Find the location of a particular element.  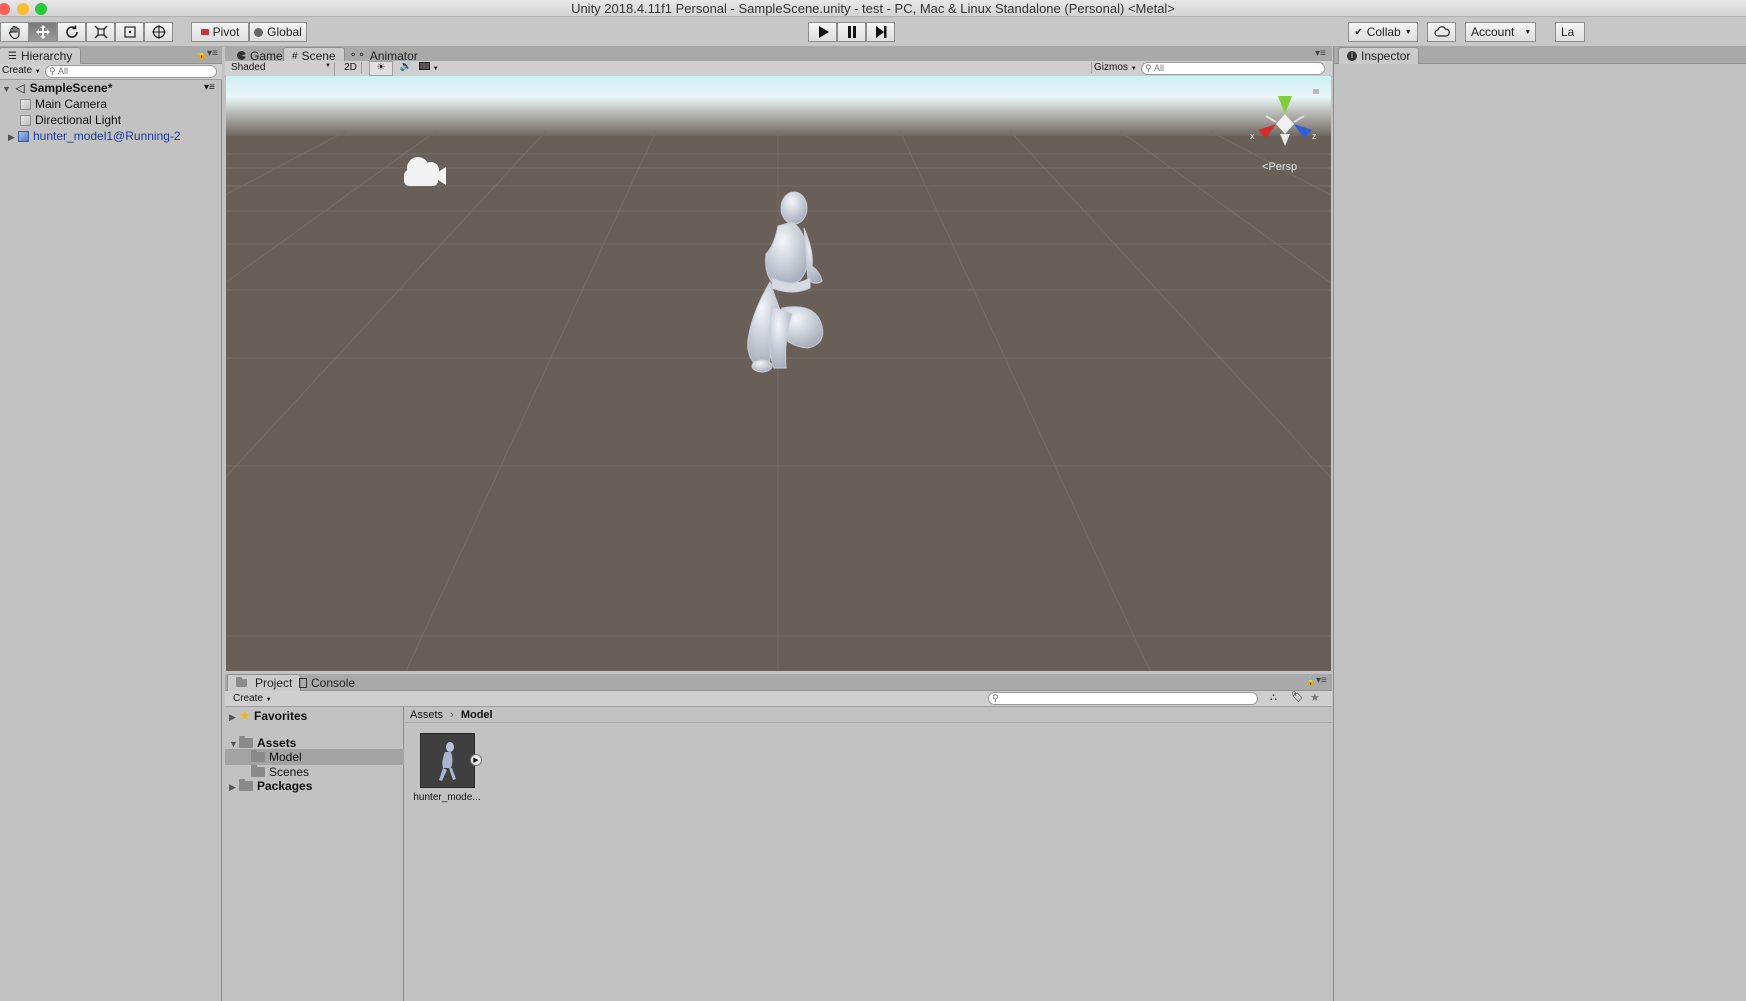

scene-effects-dropdown: ▼ is located at coordinates (433, 67).